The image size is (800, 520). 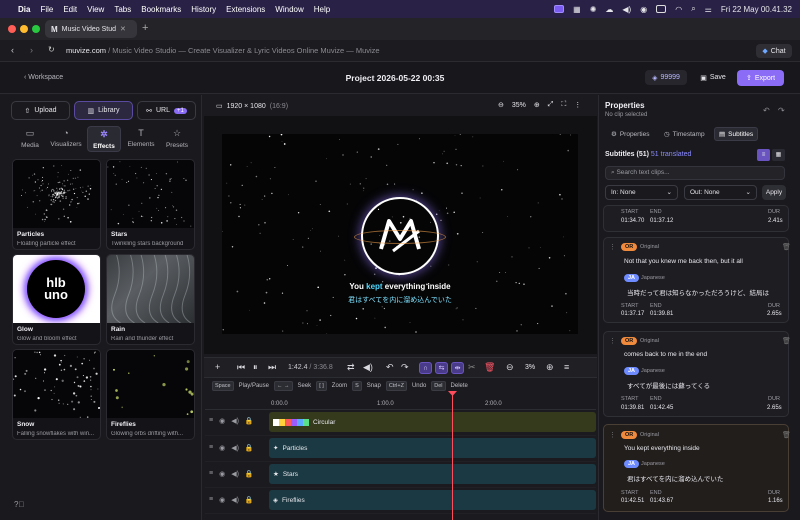 I want to click on start-time: 01:34.70, so click(x=632, y=221).